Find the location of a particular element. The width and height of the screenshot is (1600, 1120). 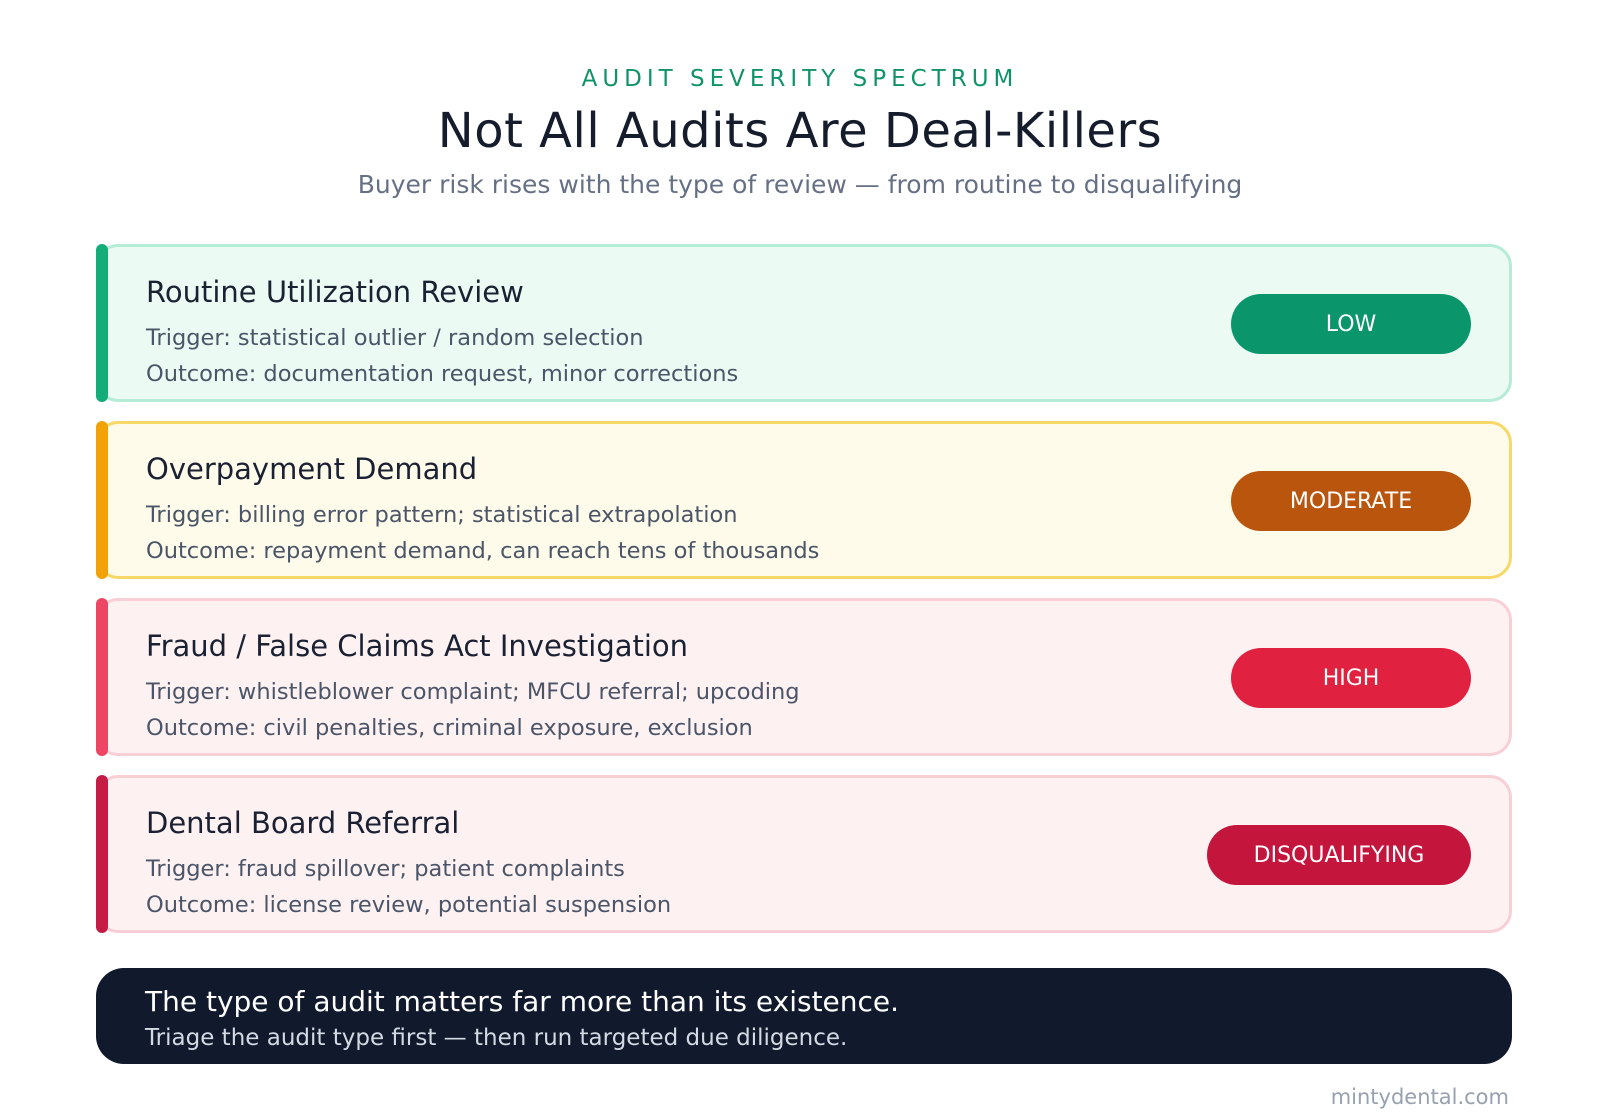

severity-badge: LOW is located at coordinates (1351, 324).